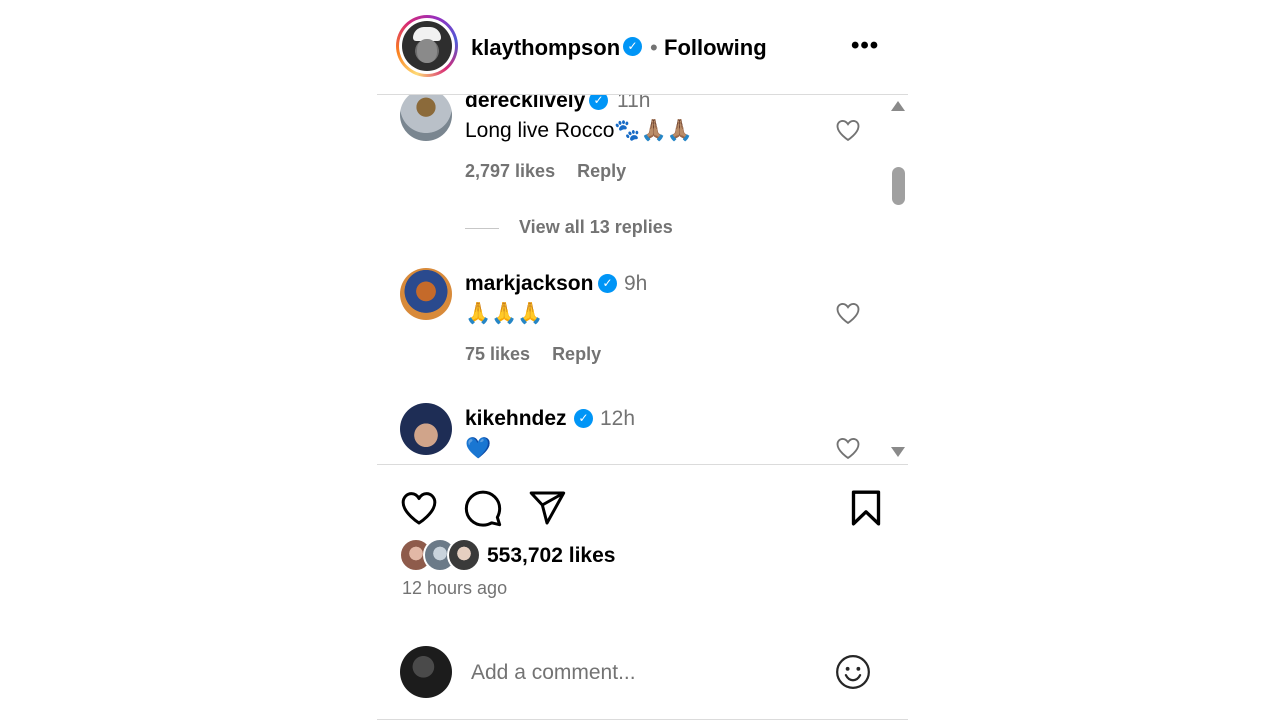 This screenshot has width=1280, height=720. What do you see at coordinates (715, 48) in the screenshot?
I see `following-button: Following` at bounding box center [715, 48].